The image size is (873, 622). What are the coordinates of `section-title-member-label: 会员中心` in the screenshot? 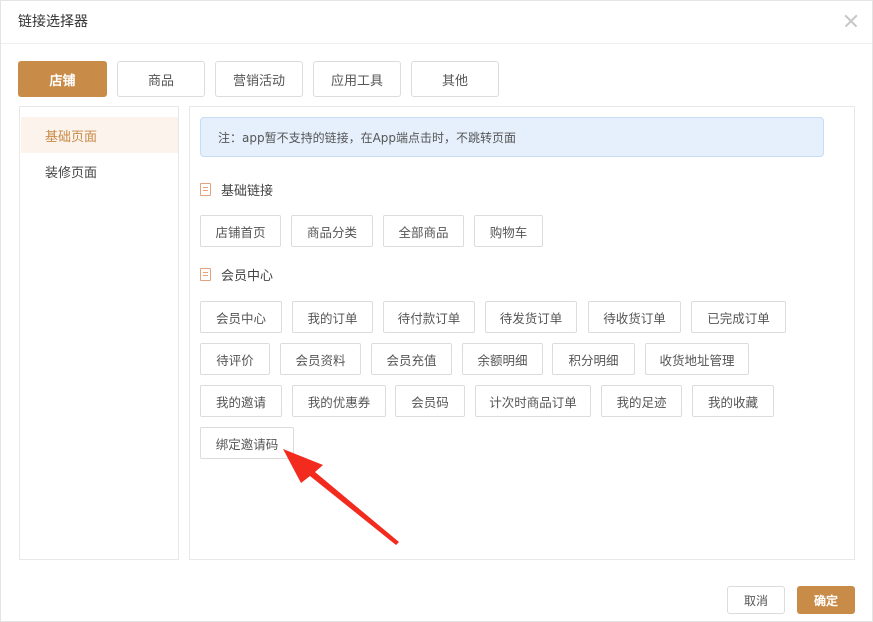 It's located at (247, 276).